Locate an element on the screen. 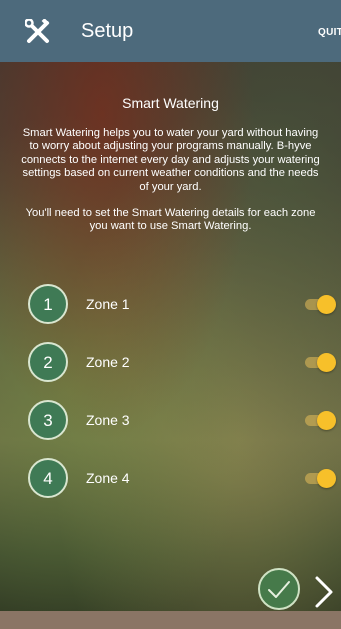 This screenshot has width=341, height=629. top-bar: Setup QUIT is located at coordinates (170, 31).